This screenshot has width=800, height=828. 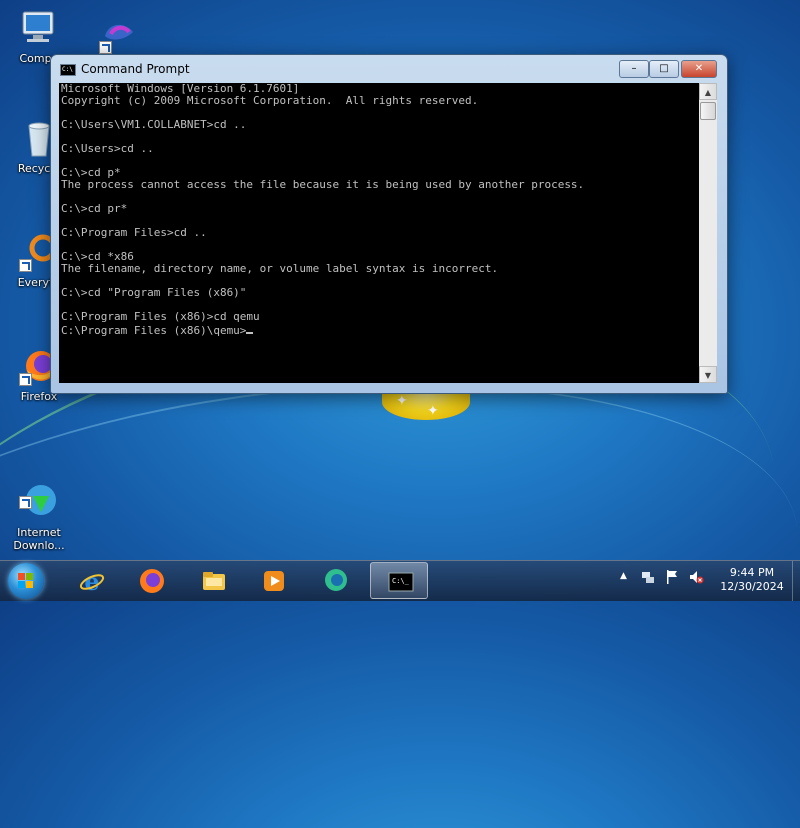 I want to click on cmd-icon: C:\_, so click(x=401, y=582).